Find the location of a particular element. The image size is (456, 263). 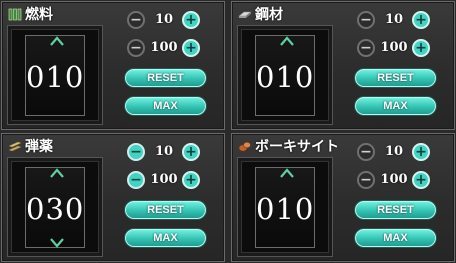

panel-title: 燃料 is located at coordinates (30, 14).